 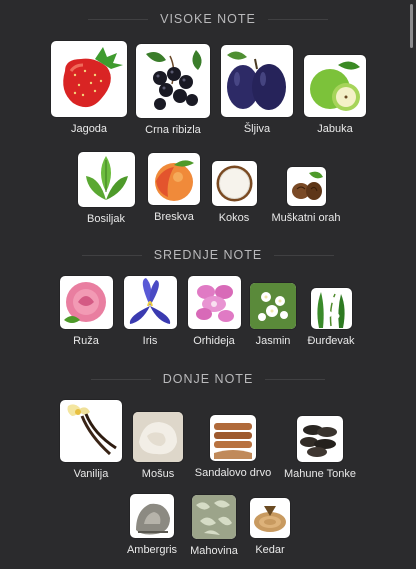 I want to click on note-musk: Mošus, so click(x=158, y=446).